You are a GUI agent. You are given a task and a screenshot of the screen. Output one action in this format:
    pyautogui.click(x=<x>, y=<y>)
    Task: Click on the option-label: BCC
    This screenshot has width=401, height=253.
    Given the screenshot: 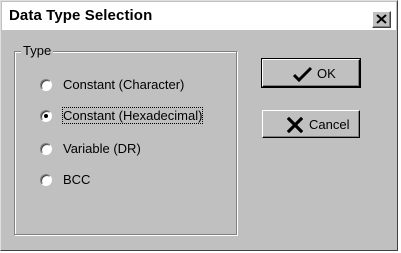 What is the action you would take?
    pyautogui.click(x=77, y=179)
    